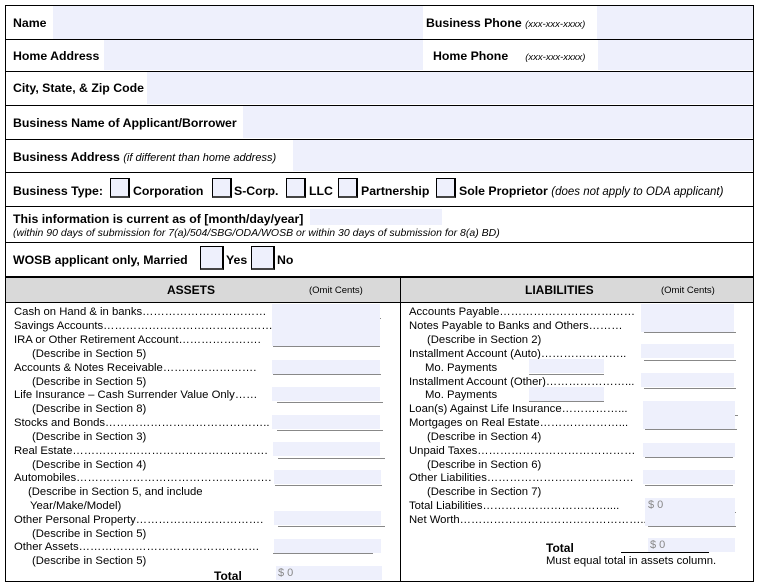 Image resolution: width=757 pixels, height=583 pixels. Describe the element at coordinates (263, 55) in the screenshot. I see `home-address-input` at that location.